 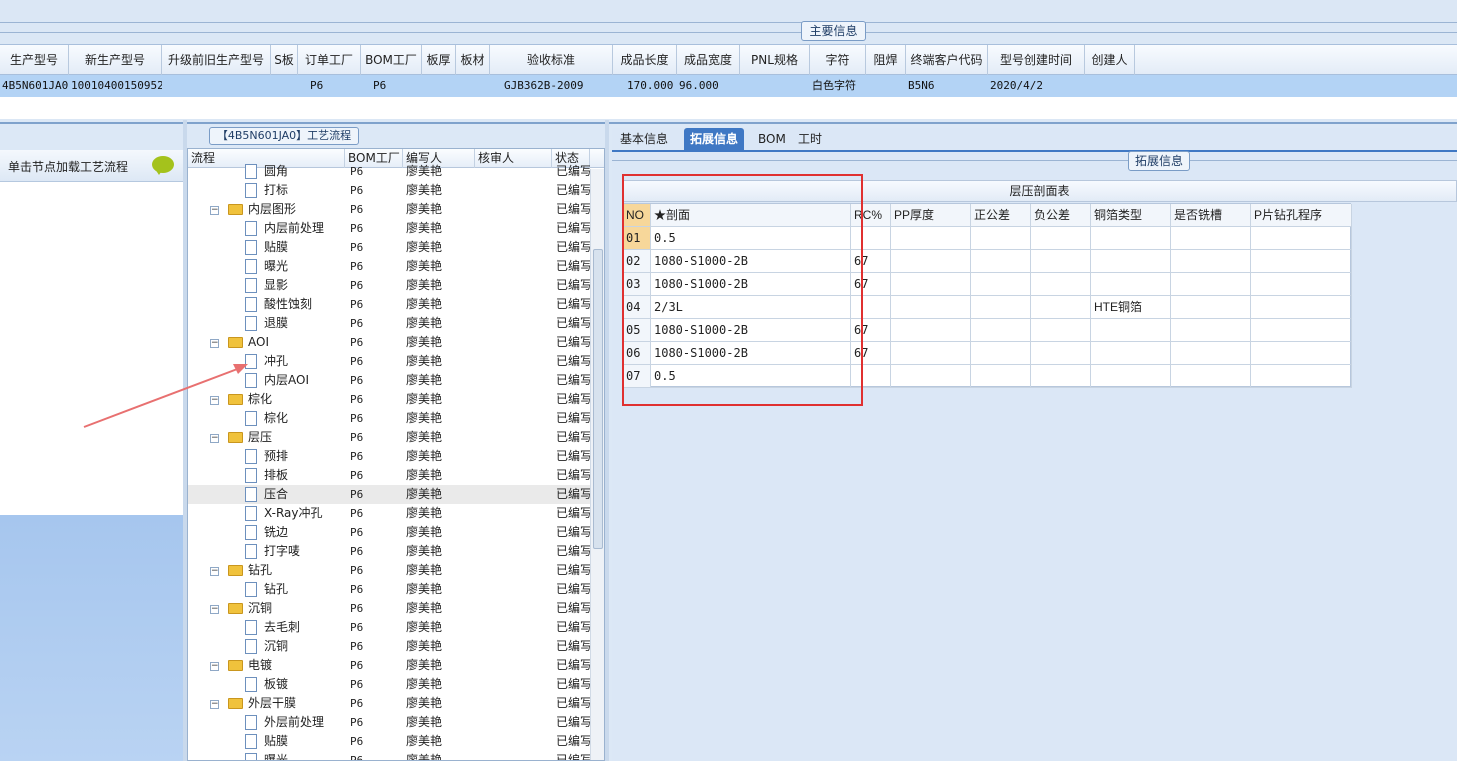 I want to click on table-cell: 负公差, so click(x=1061, y=215).